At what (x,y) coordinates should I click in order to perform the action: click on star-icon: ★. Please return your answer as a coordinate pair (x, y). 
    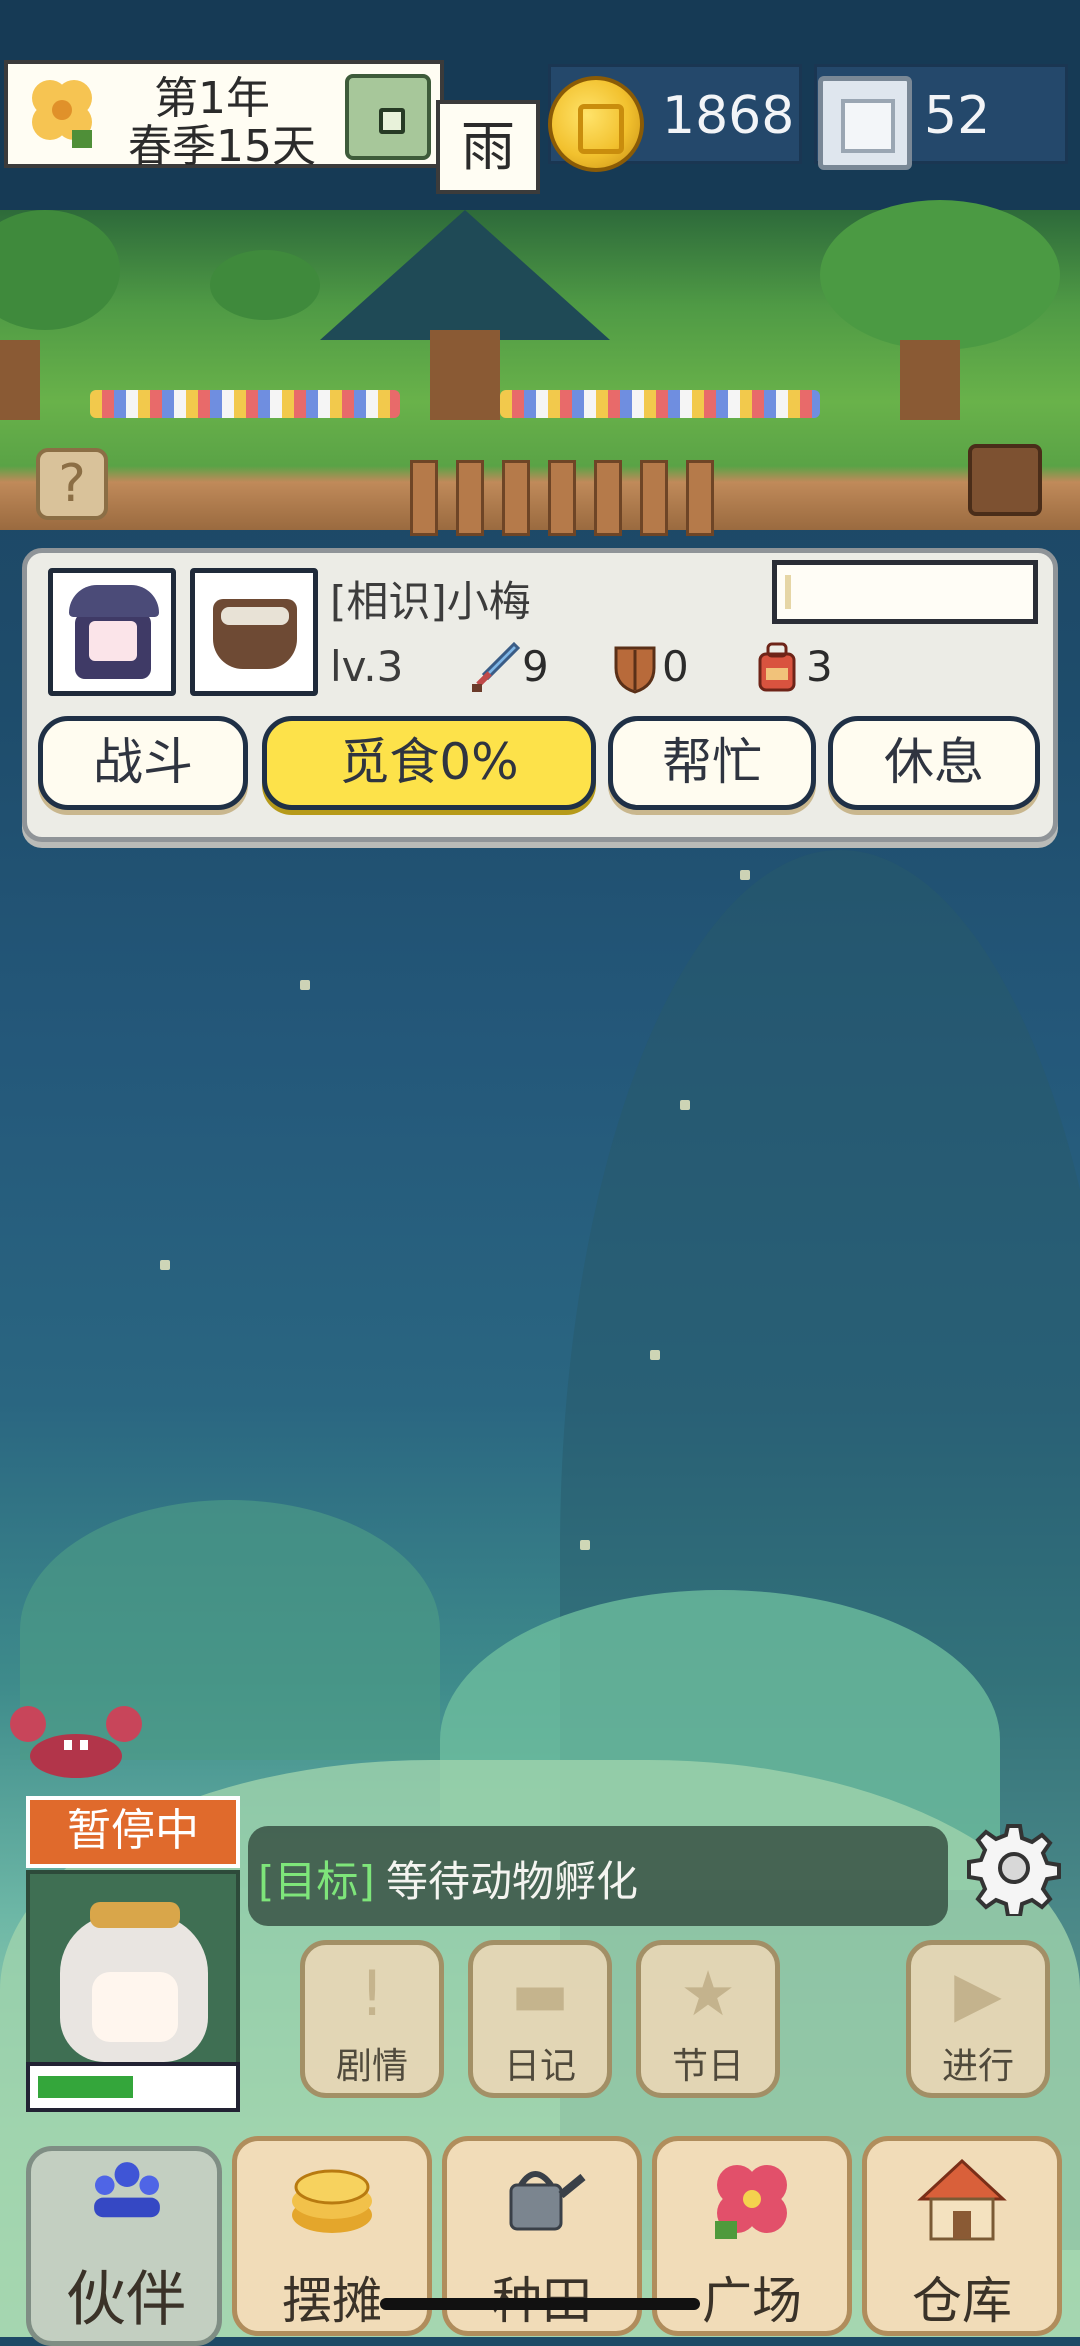
    Looking at the image, I should click on (708, 1993).